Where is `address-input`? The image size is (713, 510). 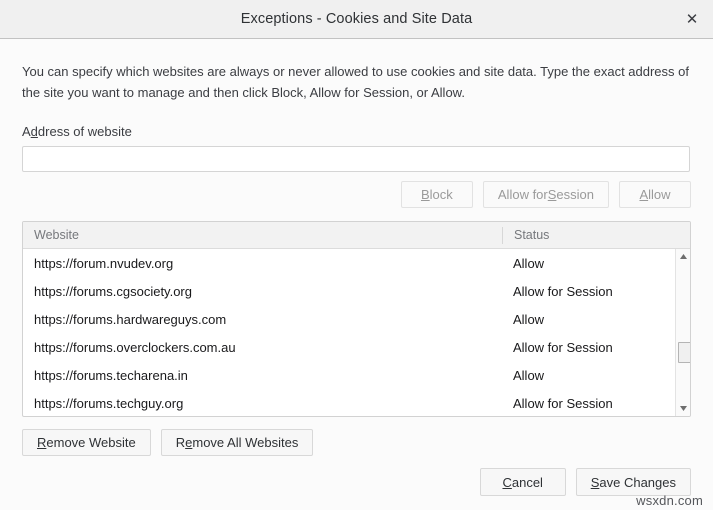
address-input is located at coordinates (356, 159).